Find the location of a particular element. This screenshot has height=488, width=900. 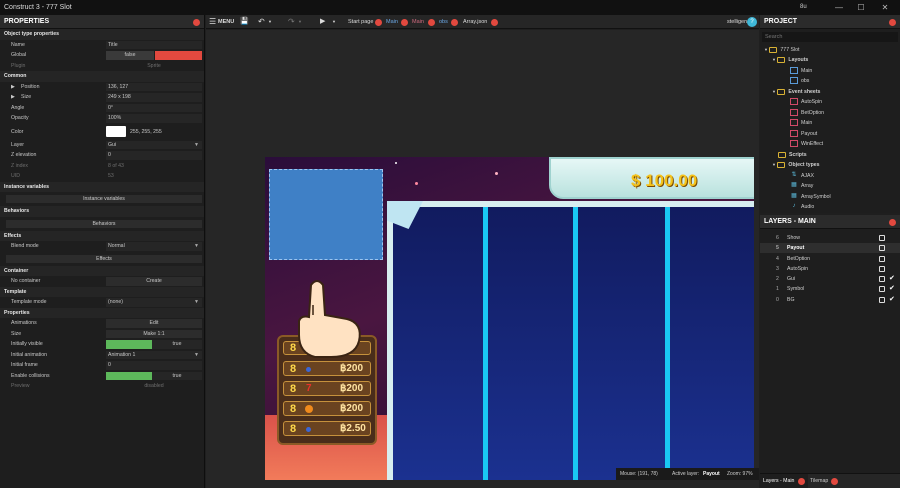

section-instance-variables: Instance variables is located at coordinates (102, 186).